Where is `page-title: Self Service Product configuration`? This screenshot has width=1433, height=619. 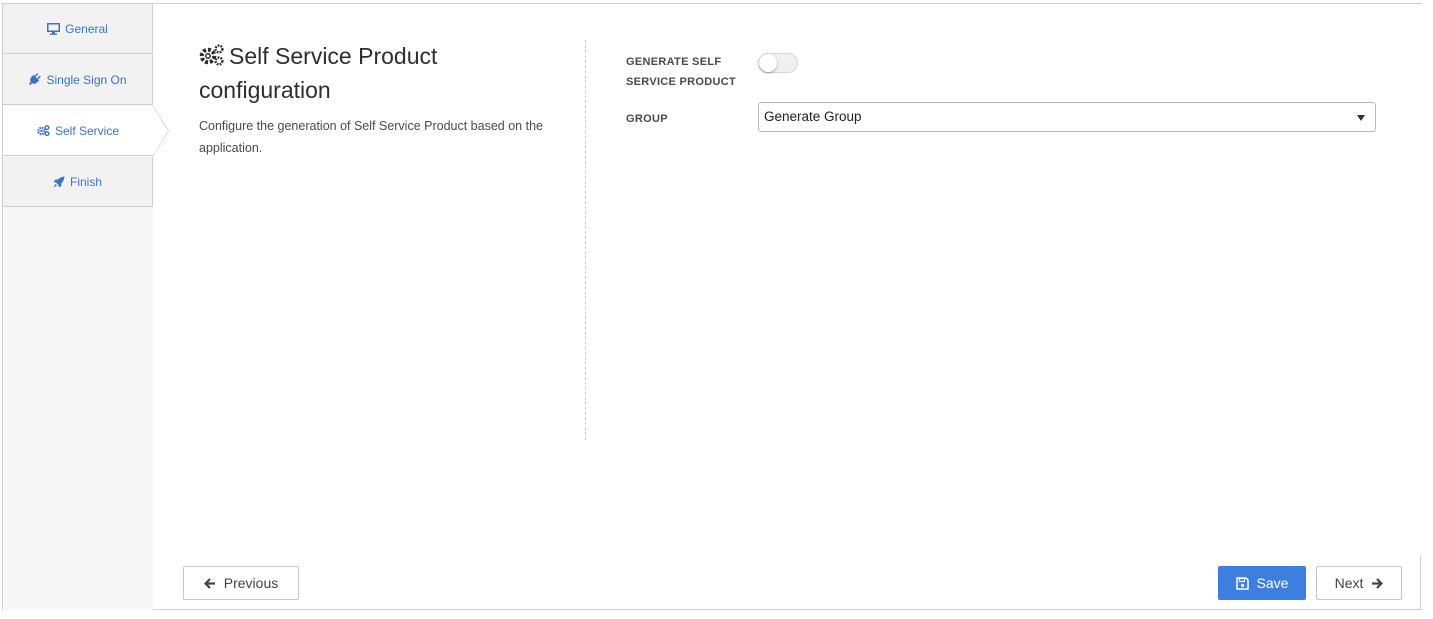
page-title: Self Service Product configuration is located at coordinates (379, 73).